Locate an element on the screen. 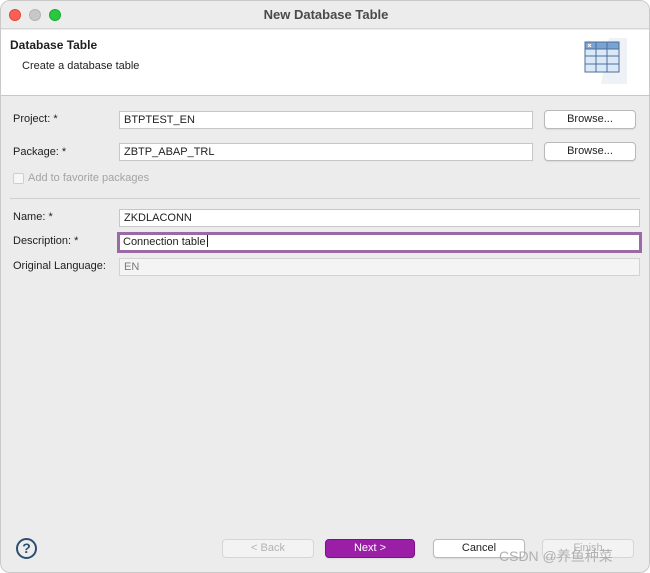 The width and height of the screenshot is (650, 573). banner-title: Database Table is located at coordinates (54, 45).